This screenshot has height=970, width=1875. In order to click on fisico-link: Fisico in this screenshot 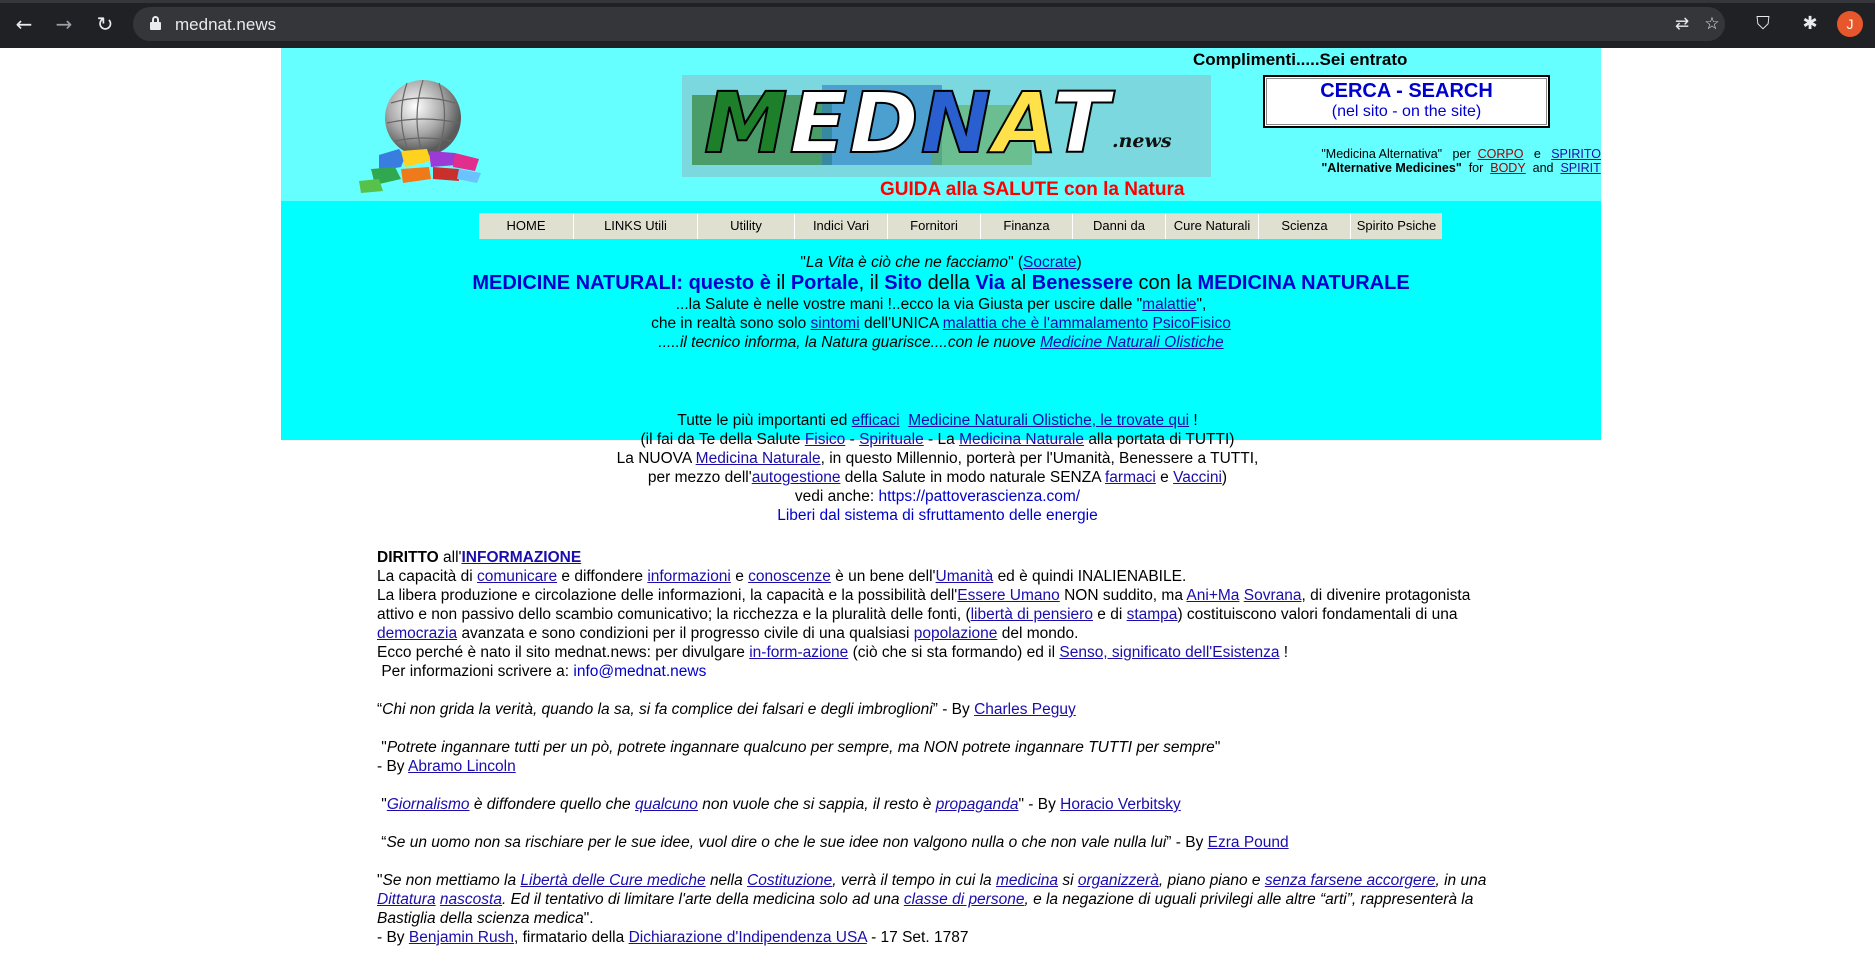, I will do `click(825, 439)`.